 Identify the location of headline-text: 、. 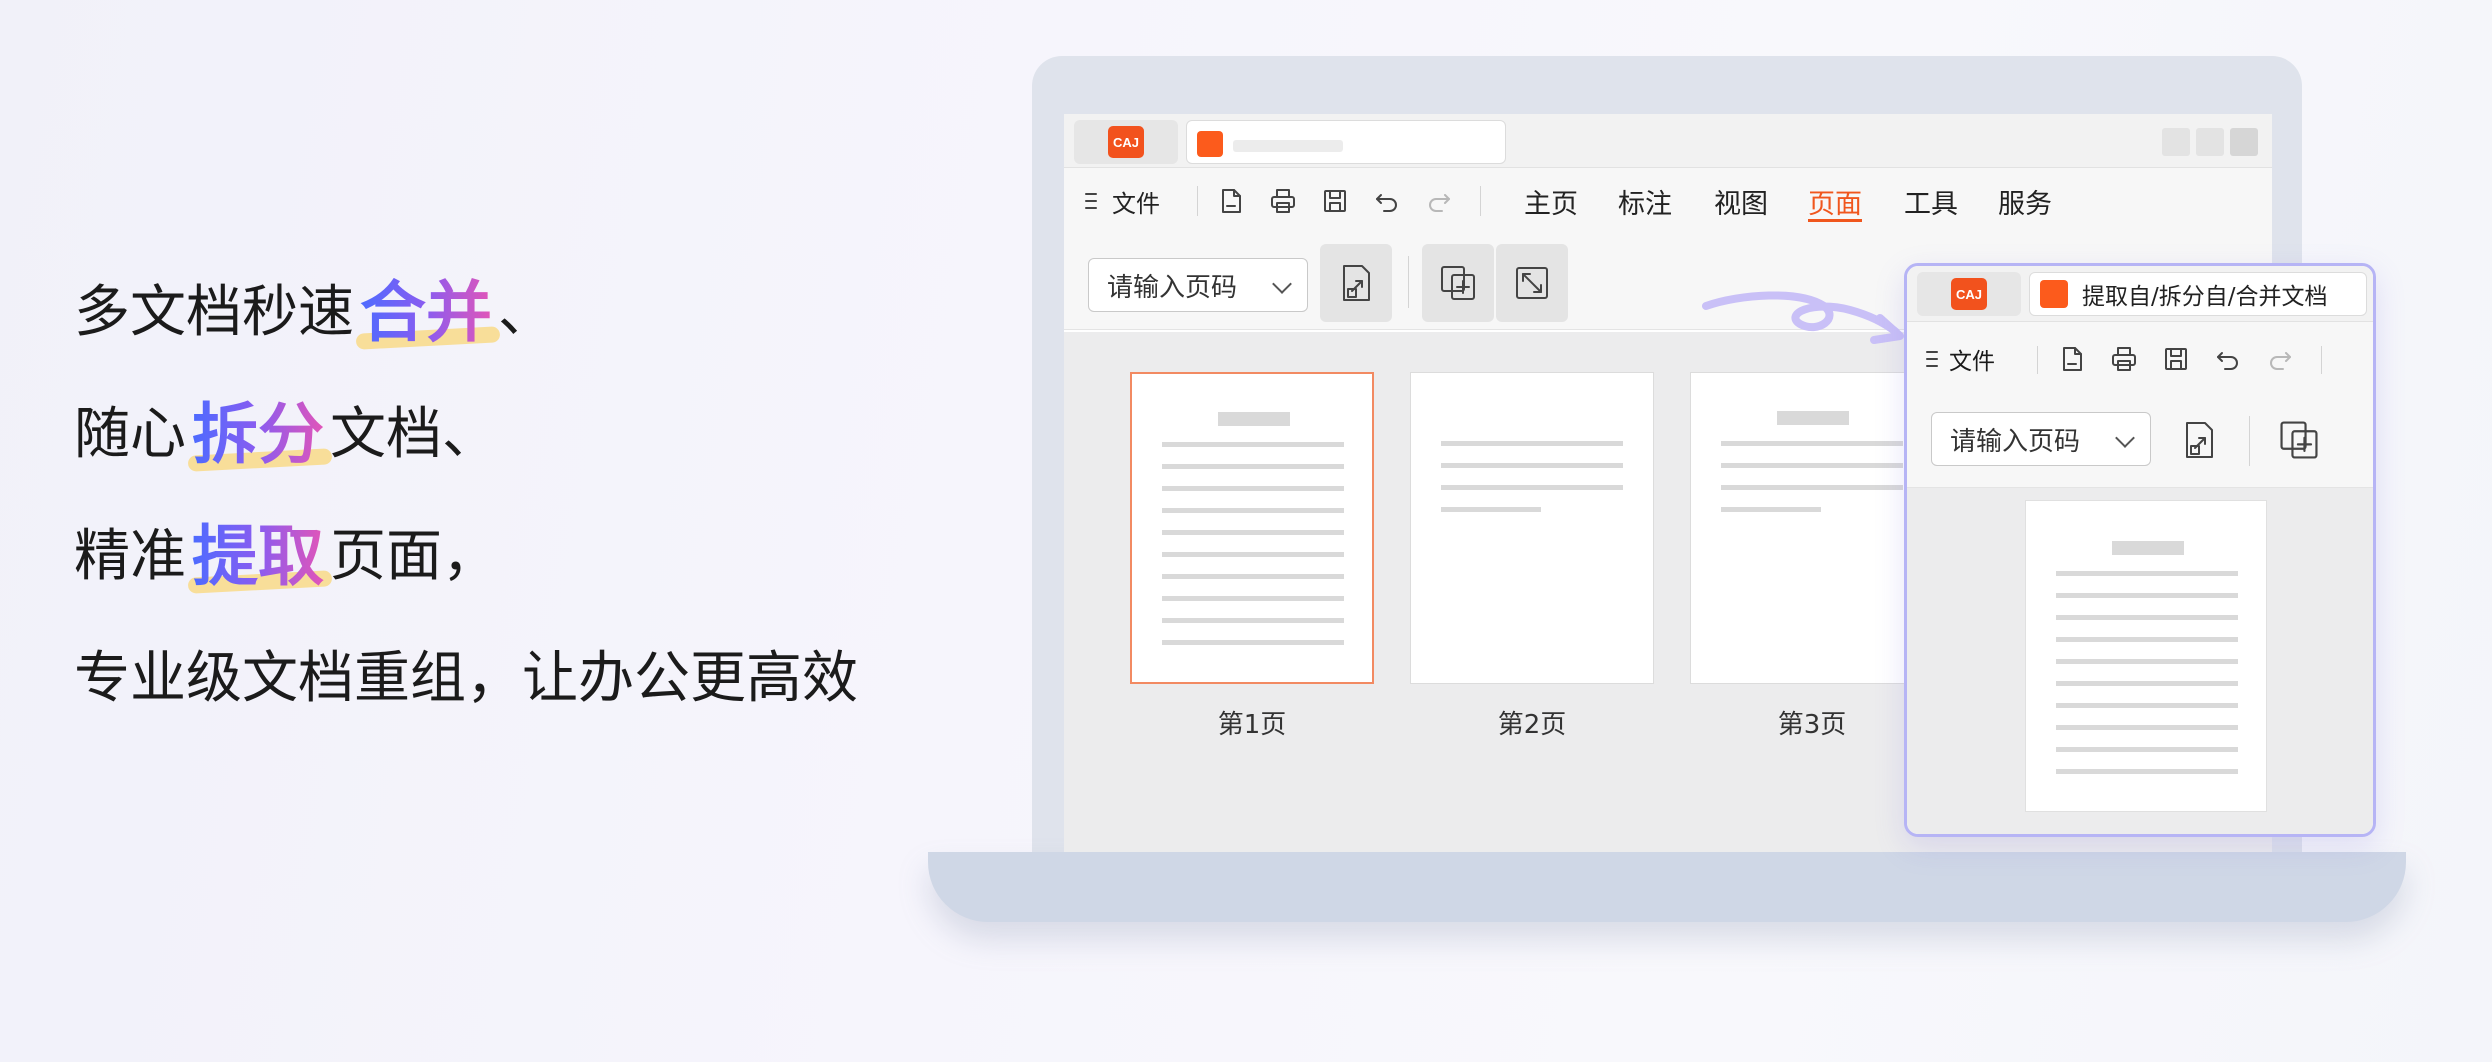
(526, 312).